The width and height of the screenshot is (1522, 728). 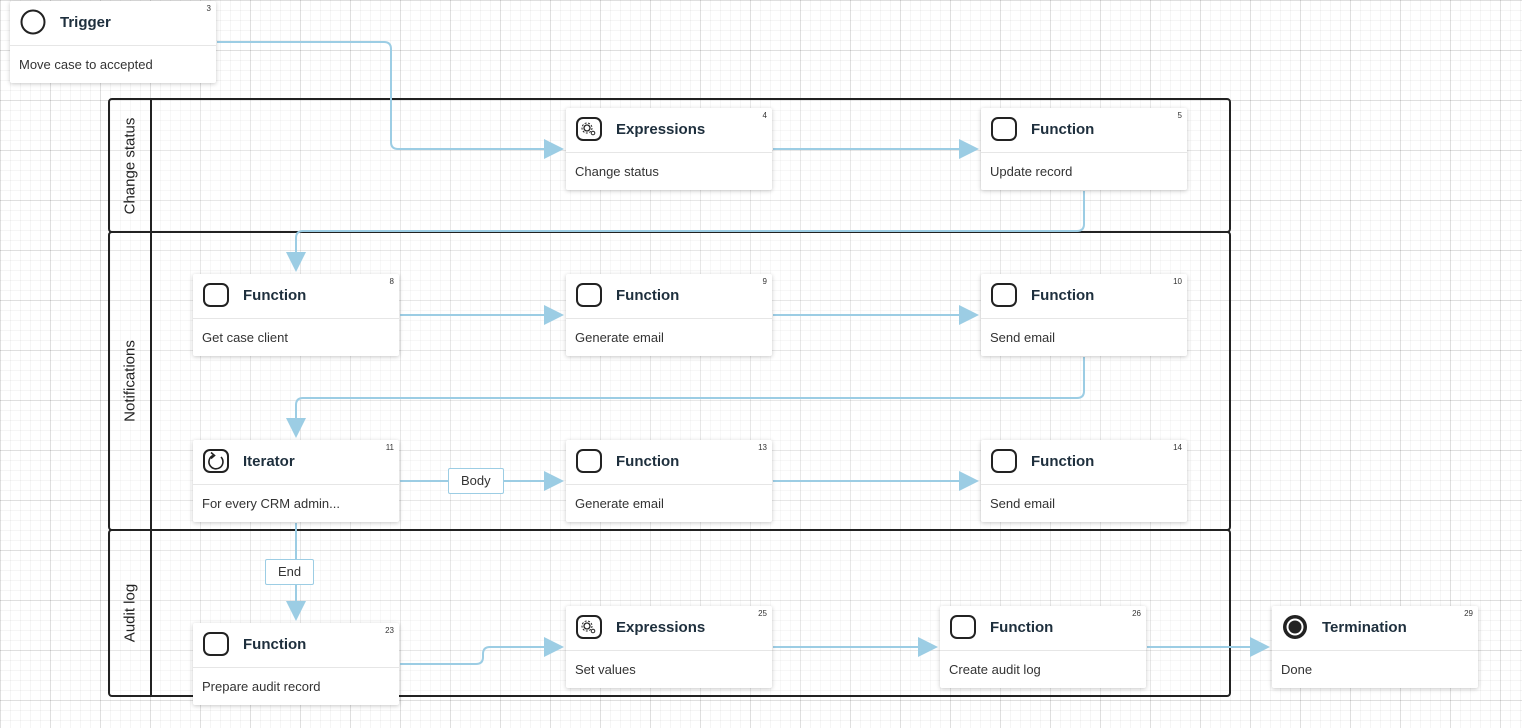 I want to click on node-header: Function 14, so click(x=1084, y=462).